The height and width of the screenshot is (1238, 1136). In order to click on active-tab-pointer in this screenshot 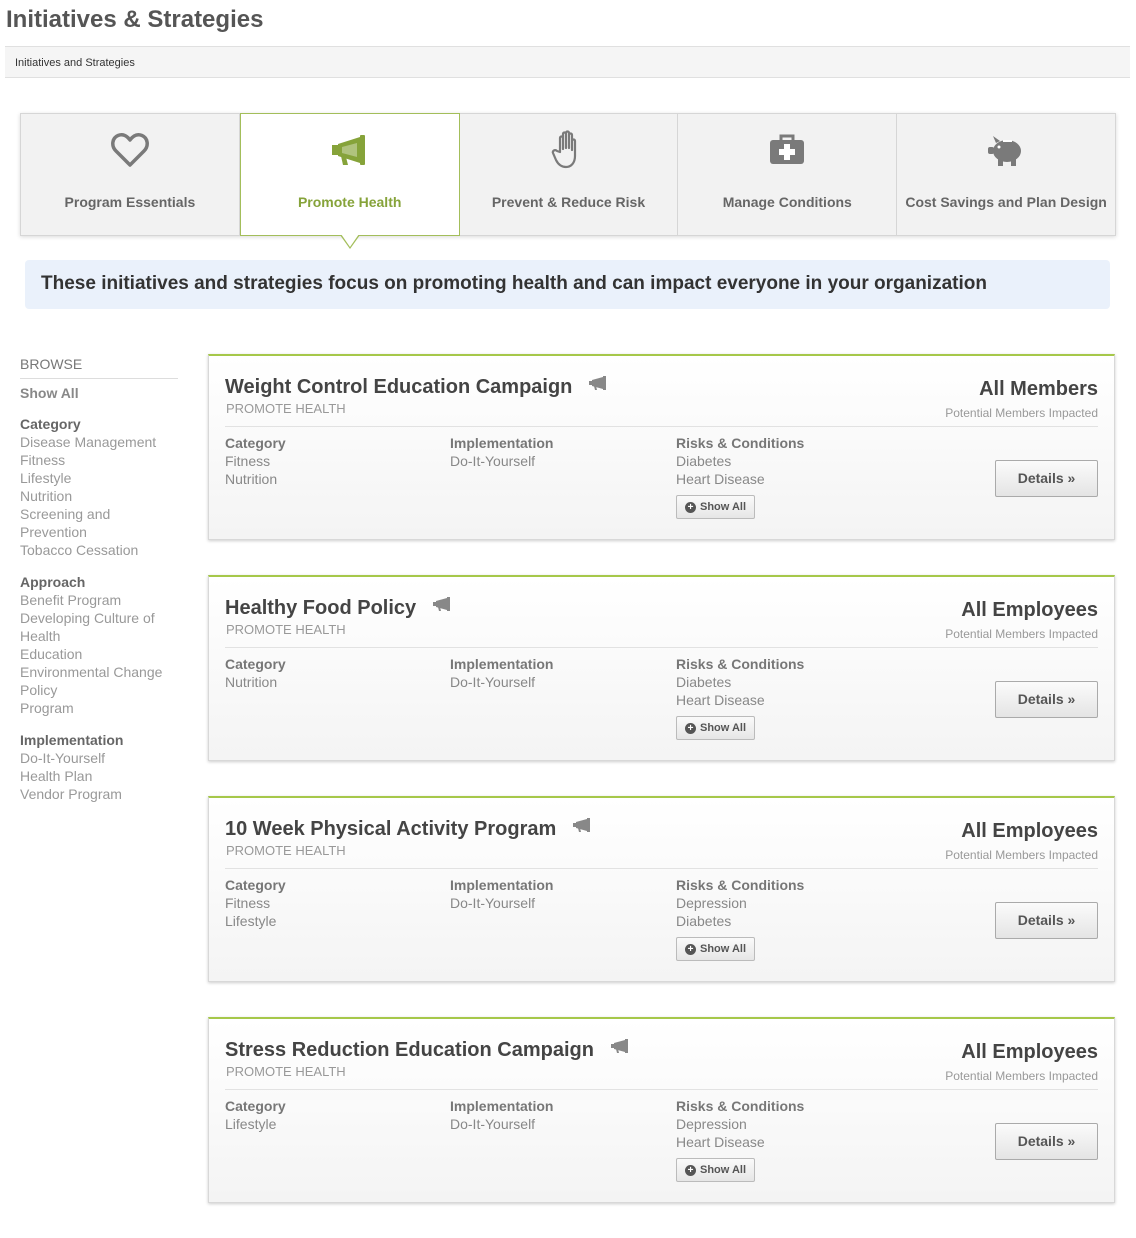, I will do `click(349, 241)`.